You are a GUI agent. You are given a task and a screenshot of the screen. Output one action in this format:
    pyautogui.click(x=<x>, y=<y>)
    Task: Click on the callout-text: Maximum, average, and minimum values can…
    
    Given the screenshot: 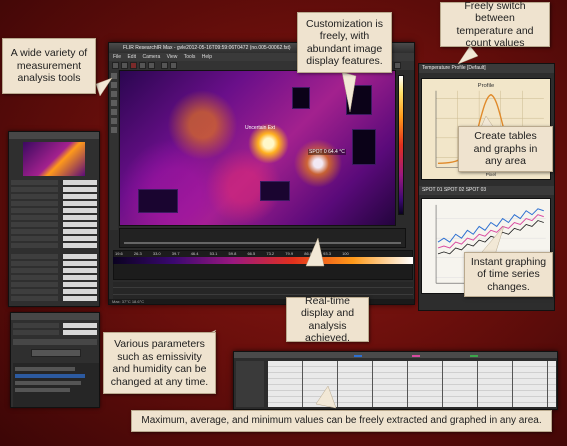 What is the action you would take?
    pyautogui.click(x=341, y=420)
    